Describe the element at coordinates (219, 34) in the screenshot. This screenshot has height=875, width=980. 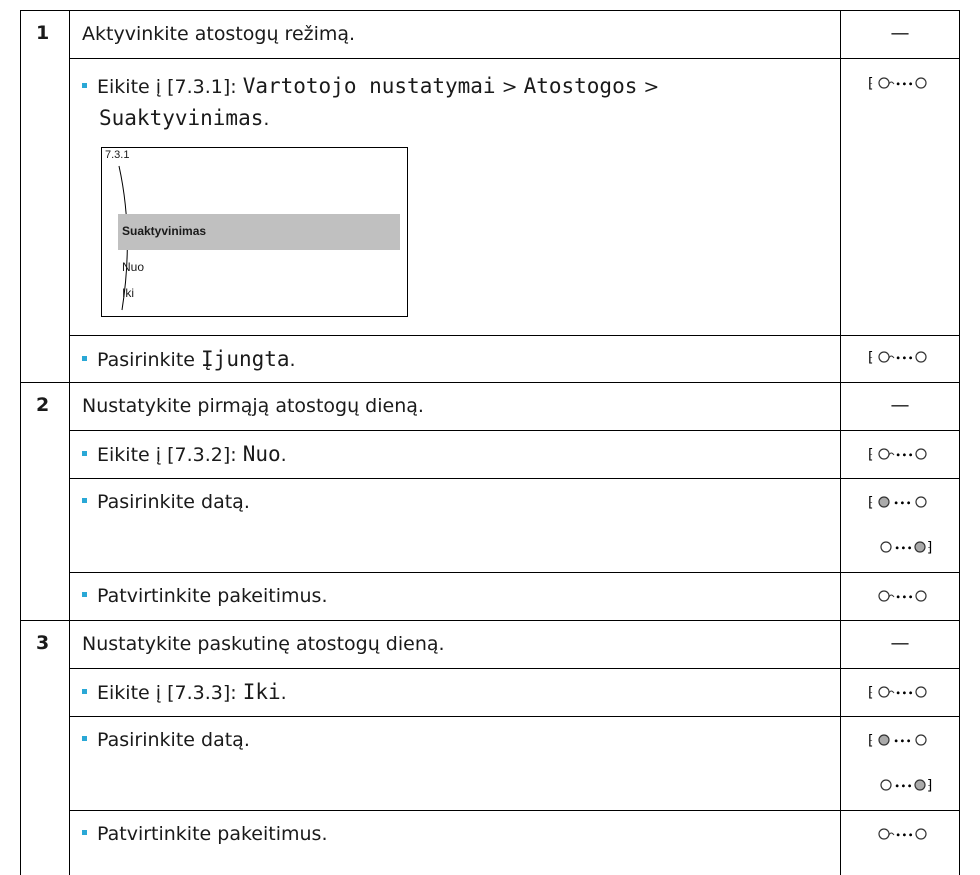
I see `step-title: Aktyvinkite atostogų režimą.` at that location.